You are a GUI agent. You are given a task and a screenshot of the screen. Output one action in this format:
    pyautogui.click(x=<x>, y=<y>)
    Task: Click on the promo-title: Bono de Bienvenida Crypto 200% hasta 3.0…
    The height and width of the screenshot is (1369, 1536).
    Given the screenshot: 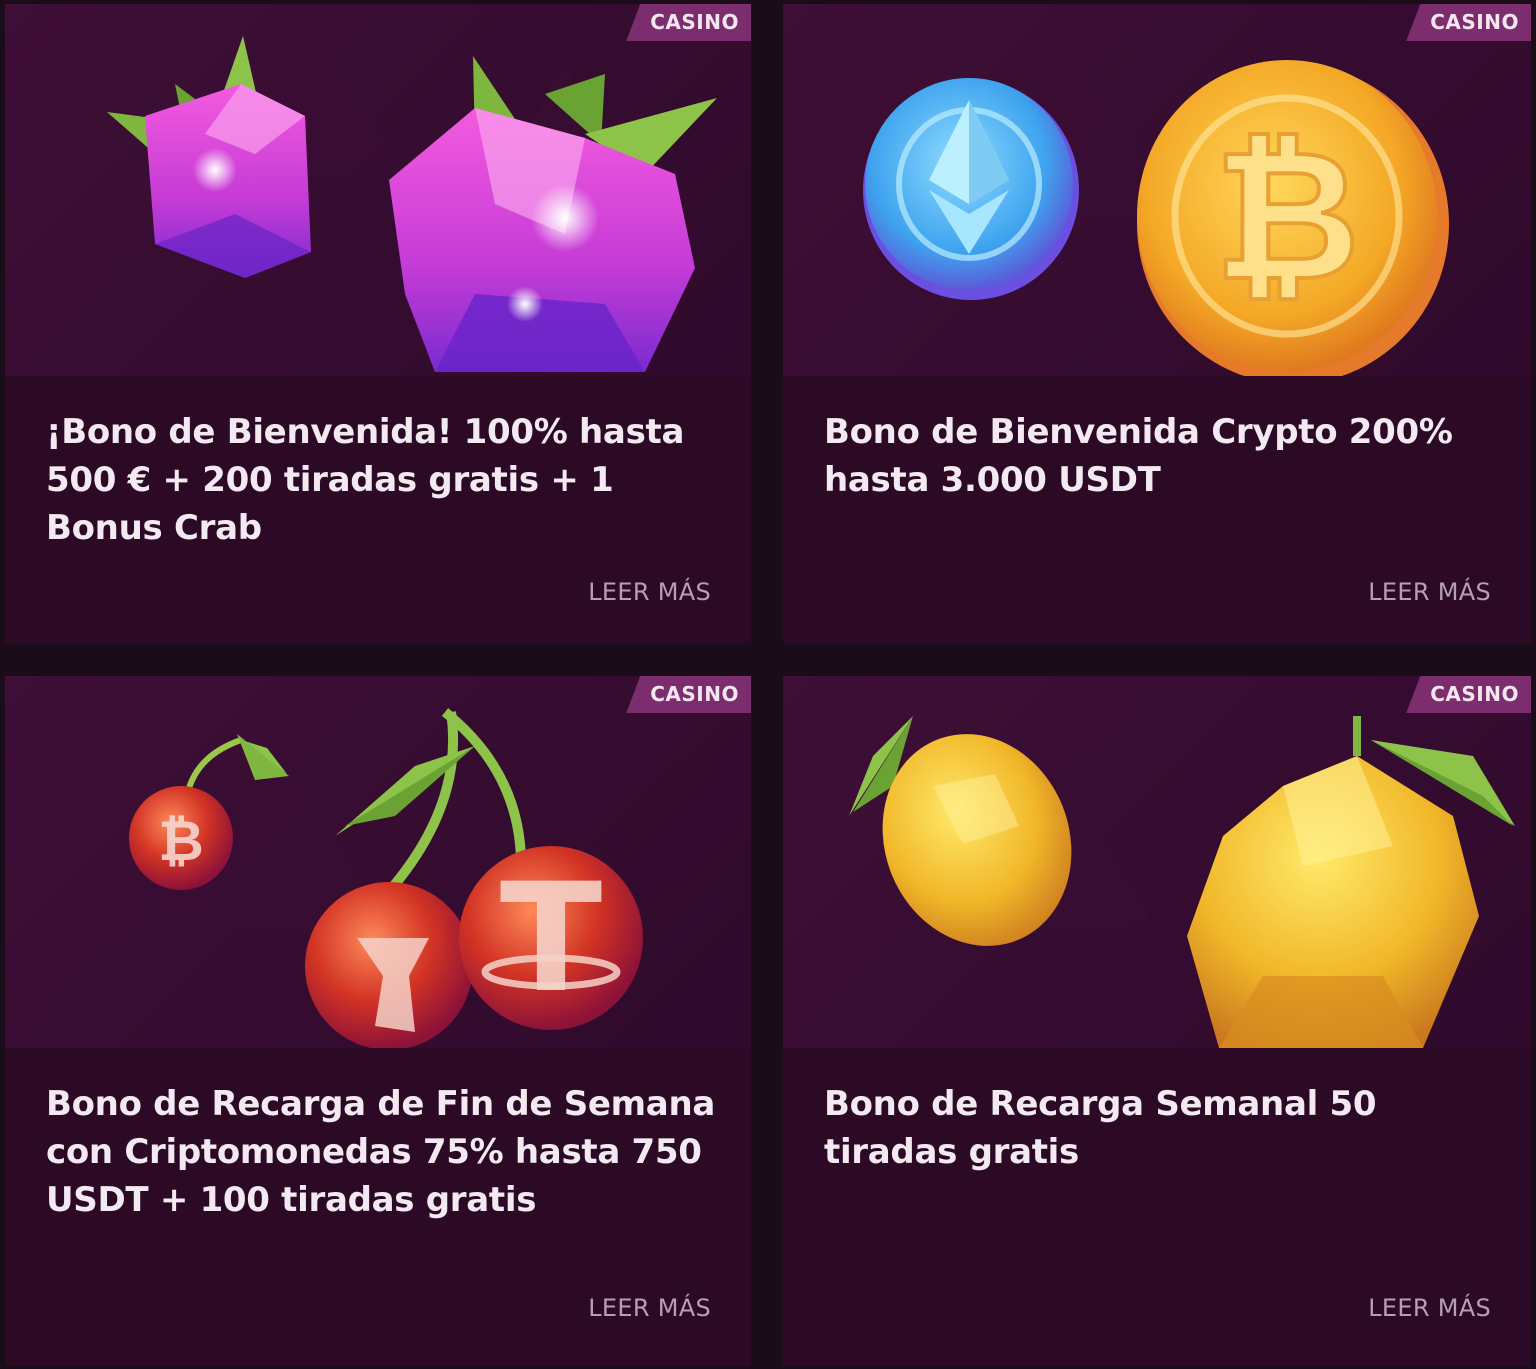 What is the action you would take?
    pyautogui.click(x=1138, y=456)
    